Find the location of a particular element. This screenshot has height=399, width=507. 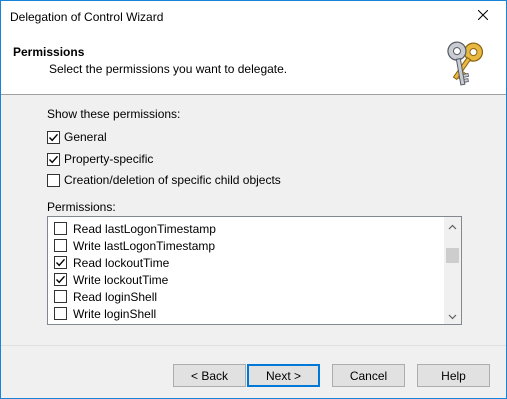

close-button is located at coordinates (483, 16).